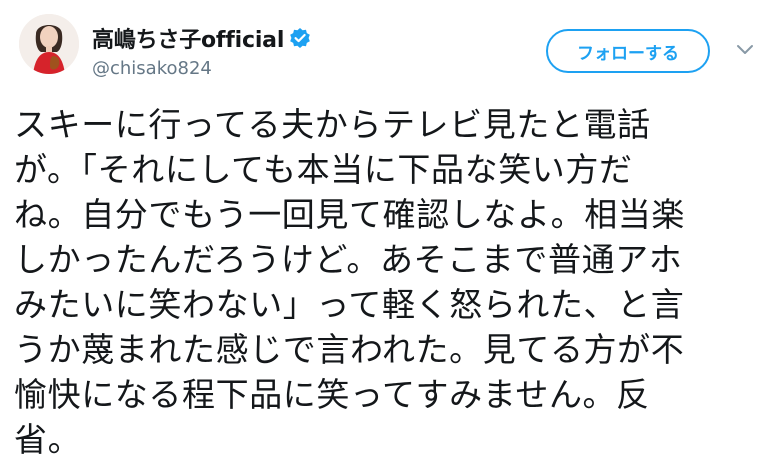  What do you see at coordinates (152, 68) in the screenshot?
I see `user-handle: @chisako824` at bounding box center [152, 68].